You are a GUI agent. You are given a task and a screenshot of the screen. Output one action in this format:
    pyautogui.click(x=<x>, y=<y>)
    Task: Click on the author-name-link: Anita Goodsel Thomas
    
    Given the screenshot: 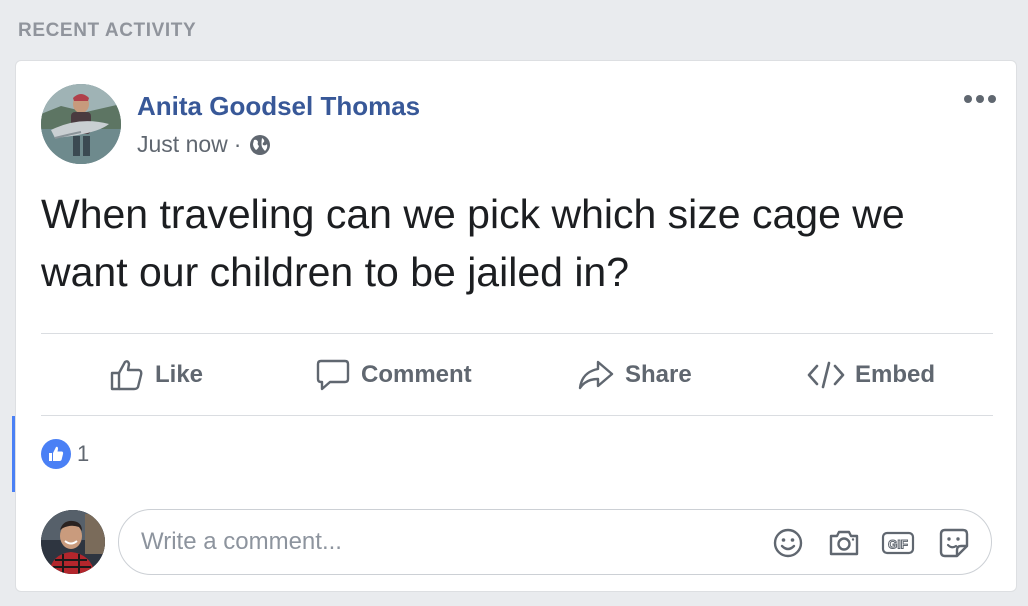 What is the action you would take?
    pyautogui.click(x=278, y=106)
    